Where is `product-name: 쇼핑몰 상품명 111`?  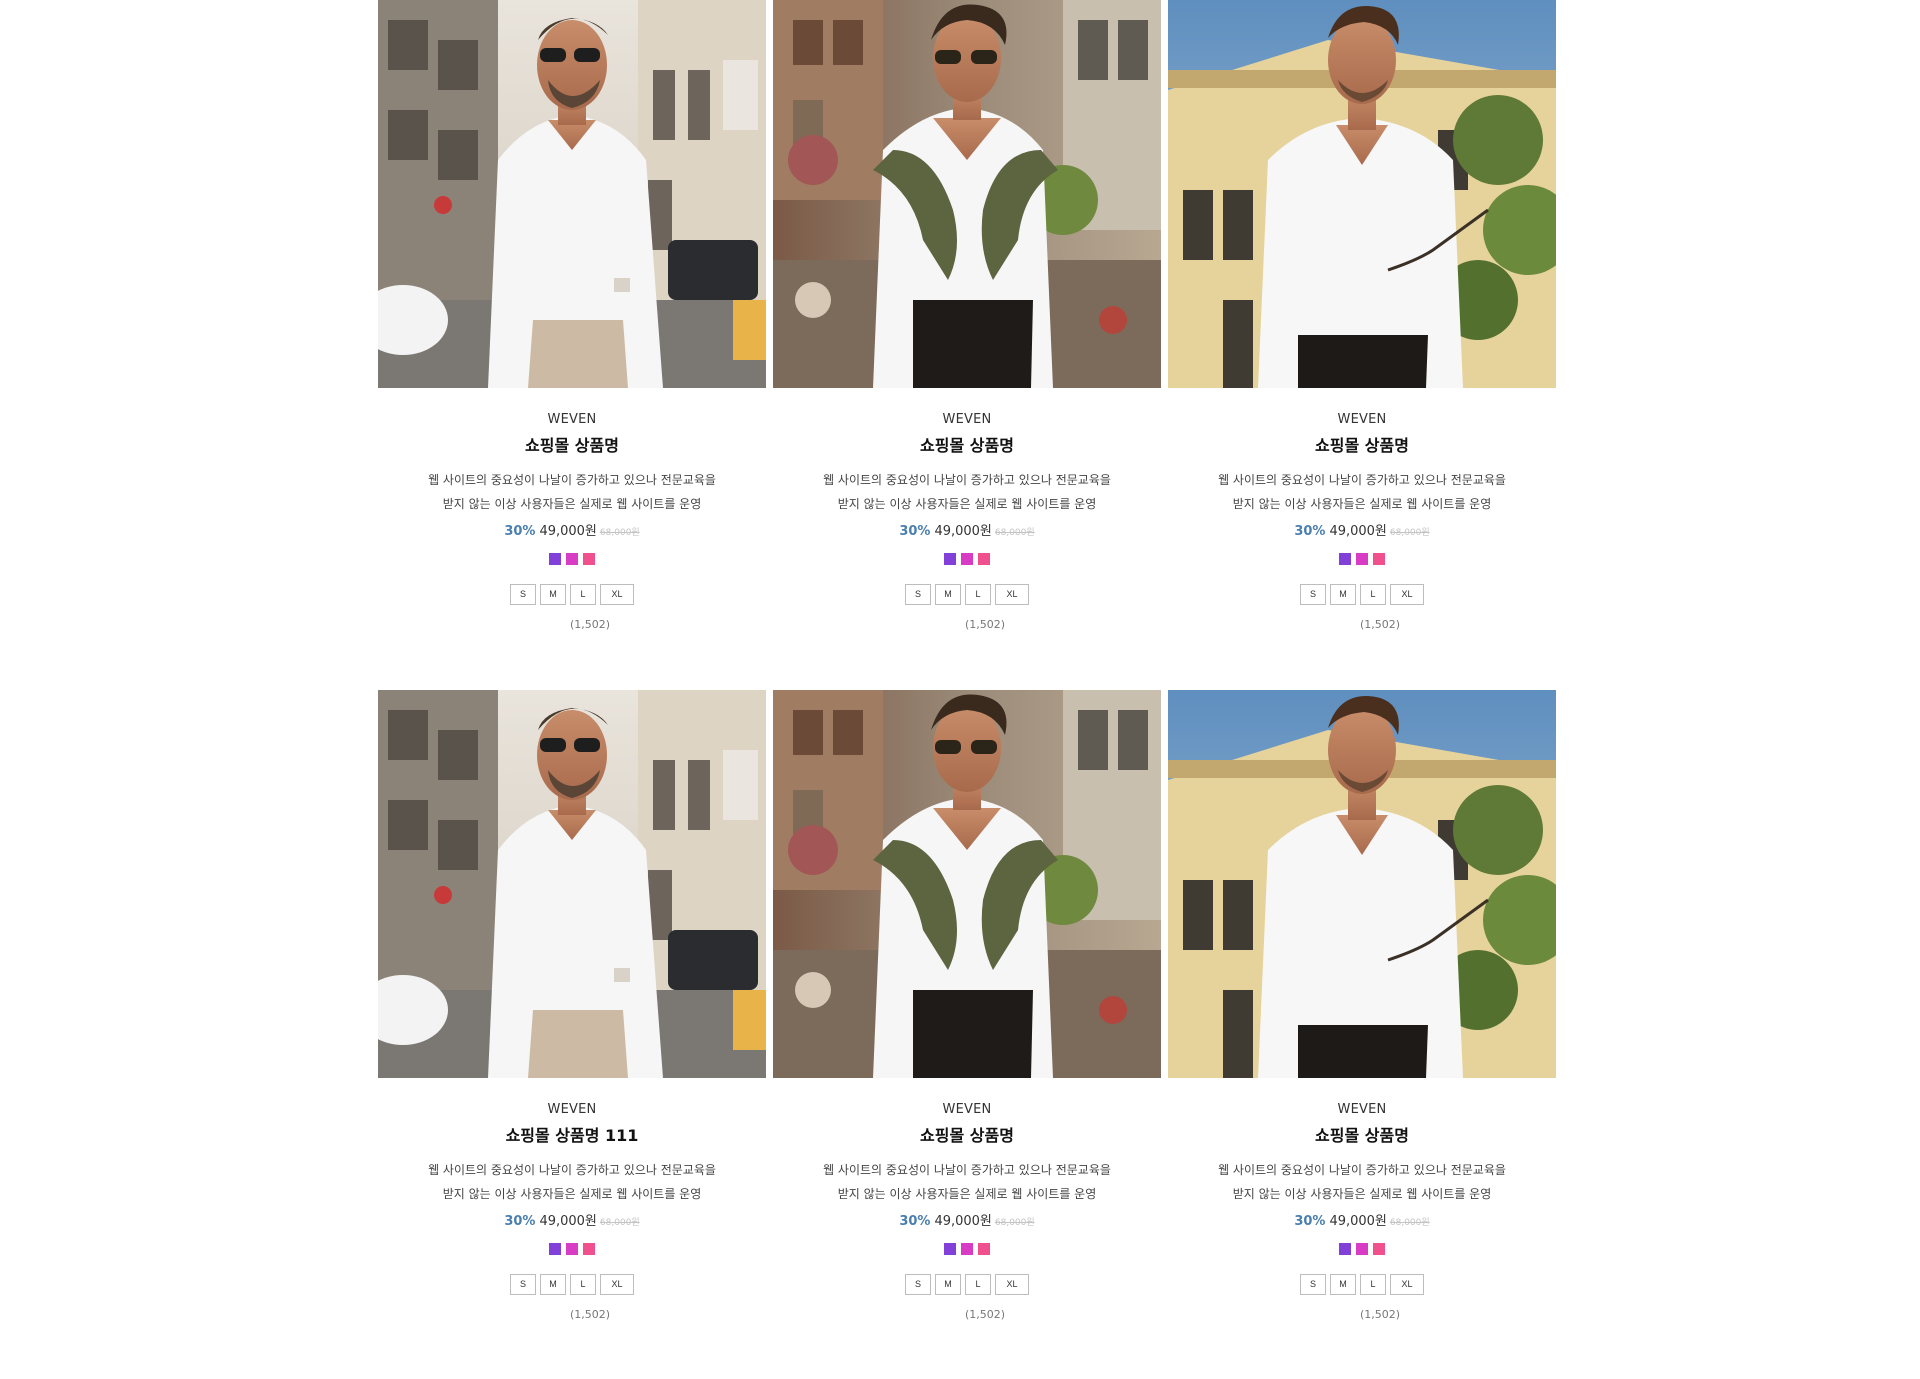 product-name: 쇼핑몰 상품명 111 is located at coordinates (572, 1136).